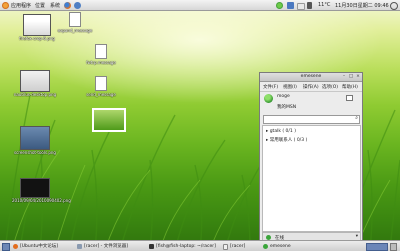  What do you see at coordinates (15, 246) in the screenshot?
I see `firefox-icon` at bounding box center [15, 246].